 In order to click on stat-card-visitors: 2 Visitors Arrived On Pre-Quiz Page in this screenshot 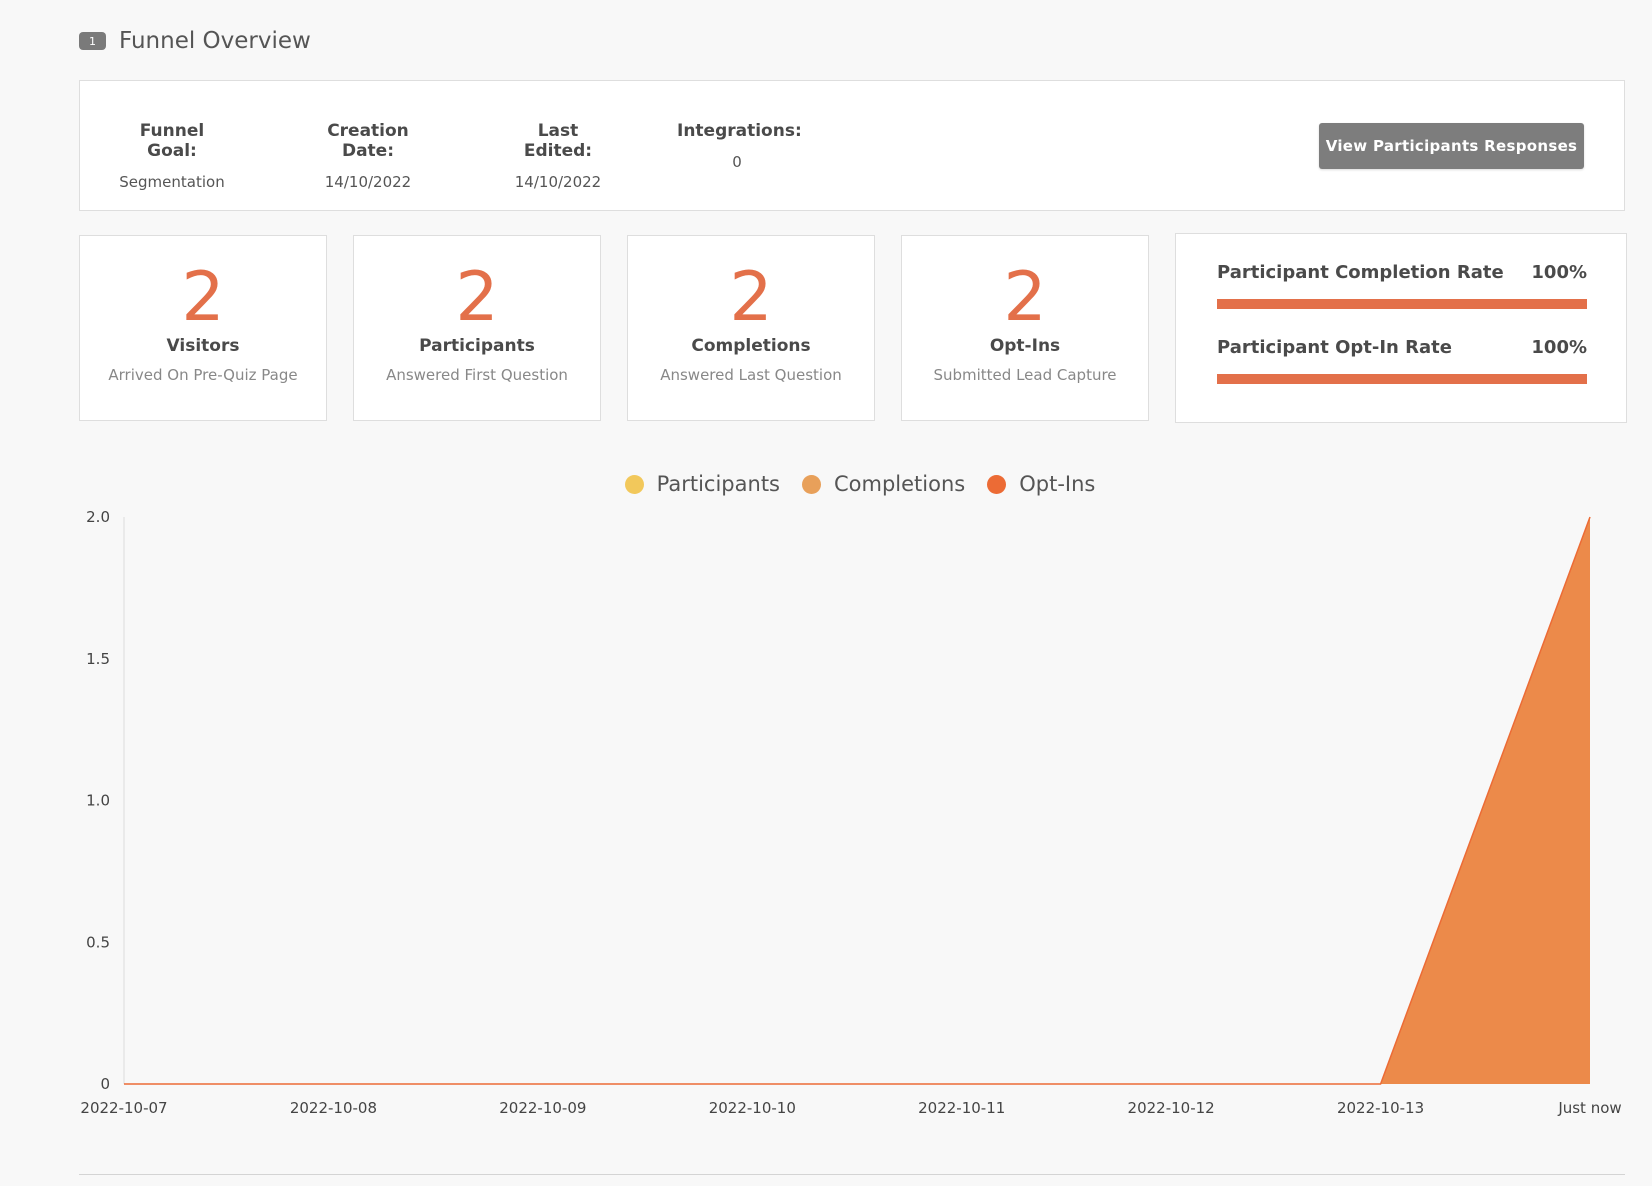, I will do `click(203, 328)`.